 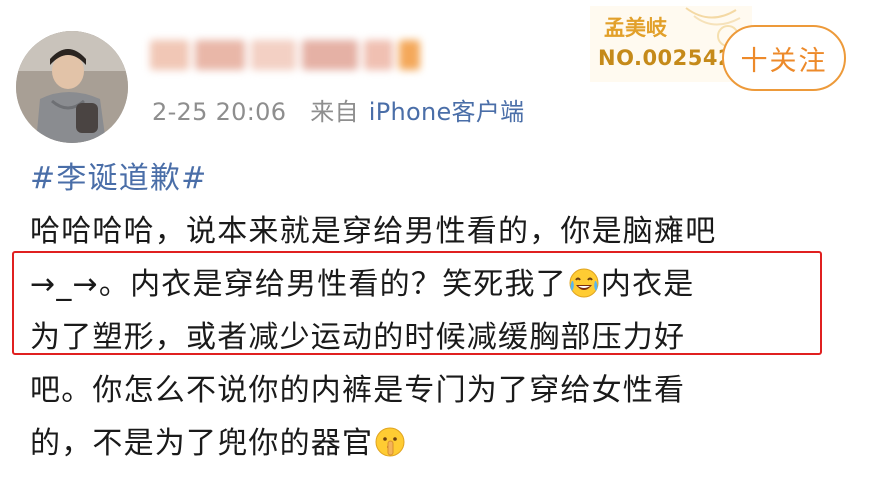 I want to click on post-line: 吧。你怎么不说你的内裤是专门为了穿给女性看, so click(x=445, y=390).